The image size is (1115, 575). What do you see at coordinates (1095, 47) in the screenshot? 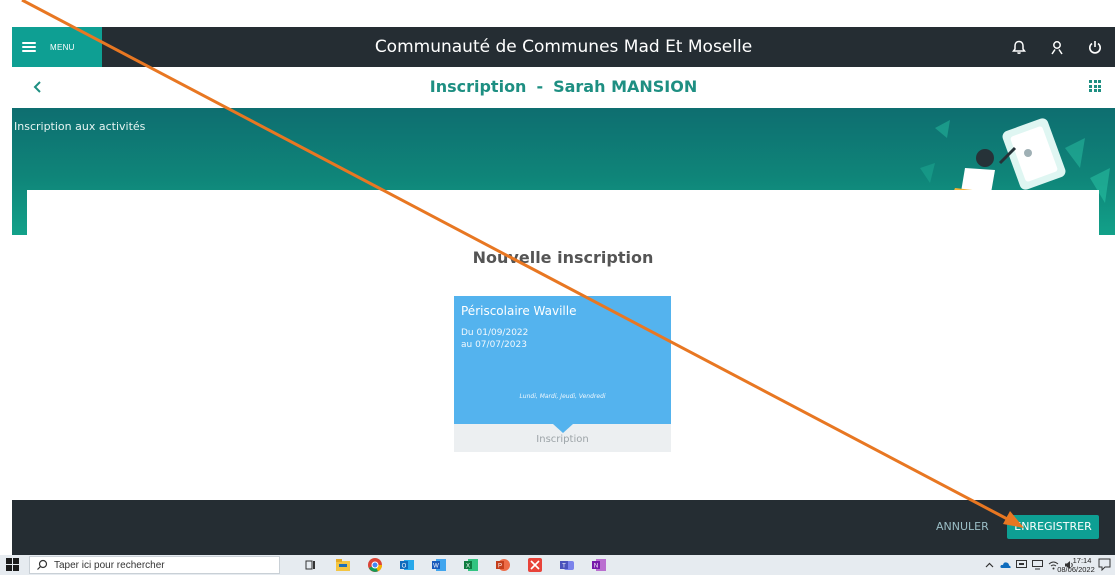
I see `power-icon` at bounding box center [1095, 47].